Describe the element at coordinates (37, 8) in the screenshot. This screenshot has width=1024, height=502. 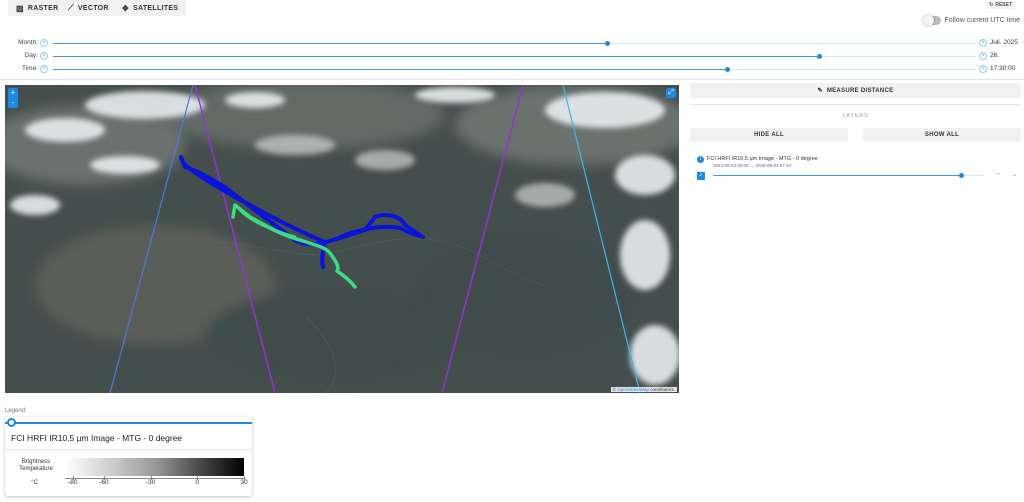
I see `raster-button: ▨ RASTER` at that location.